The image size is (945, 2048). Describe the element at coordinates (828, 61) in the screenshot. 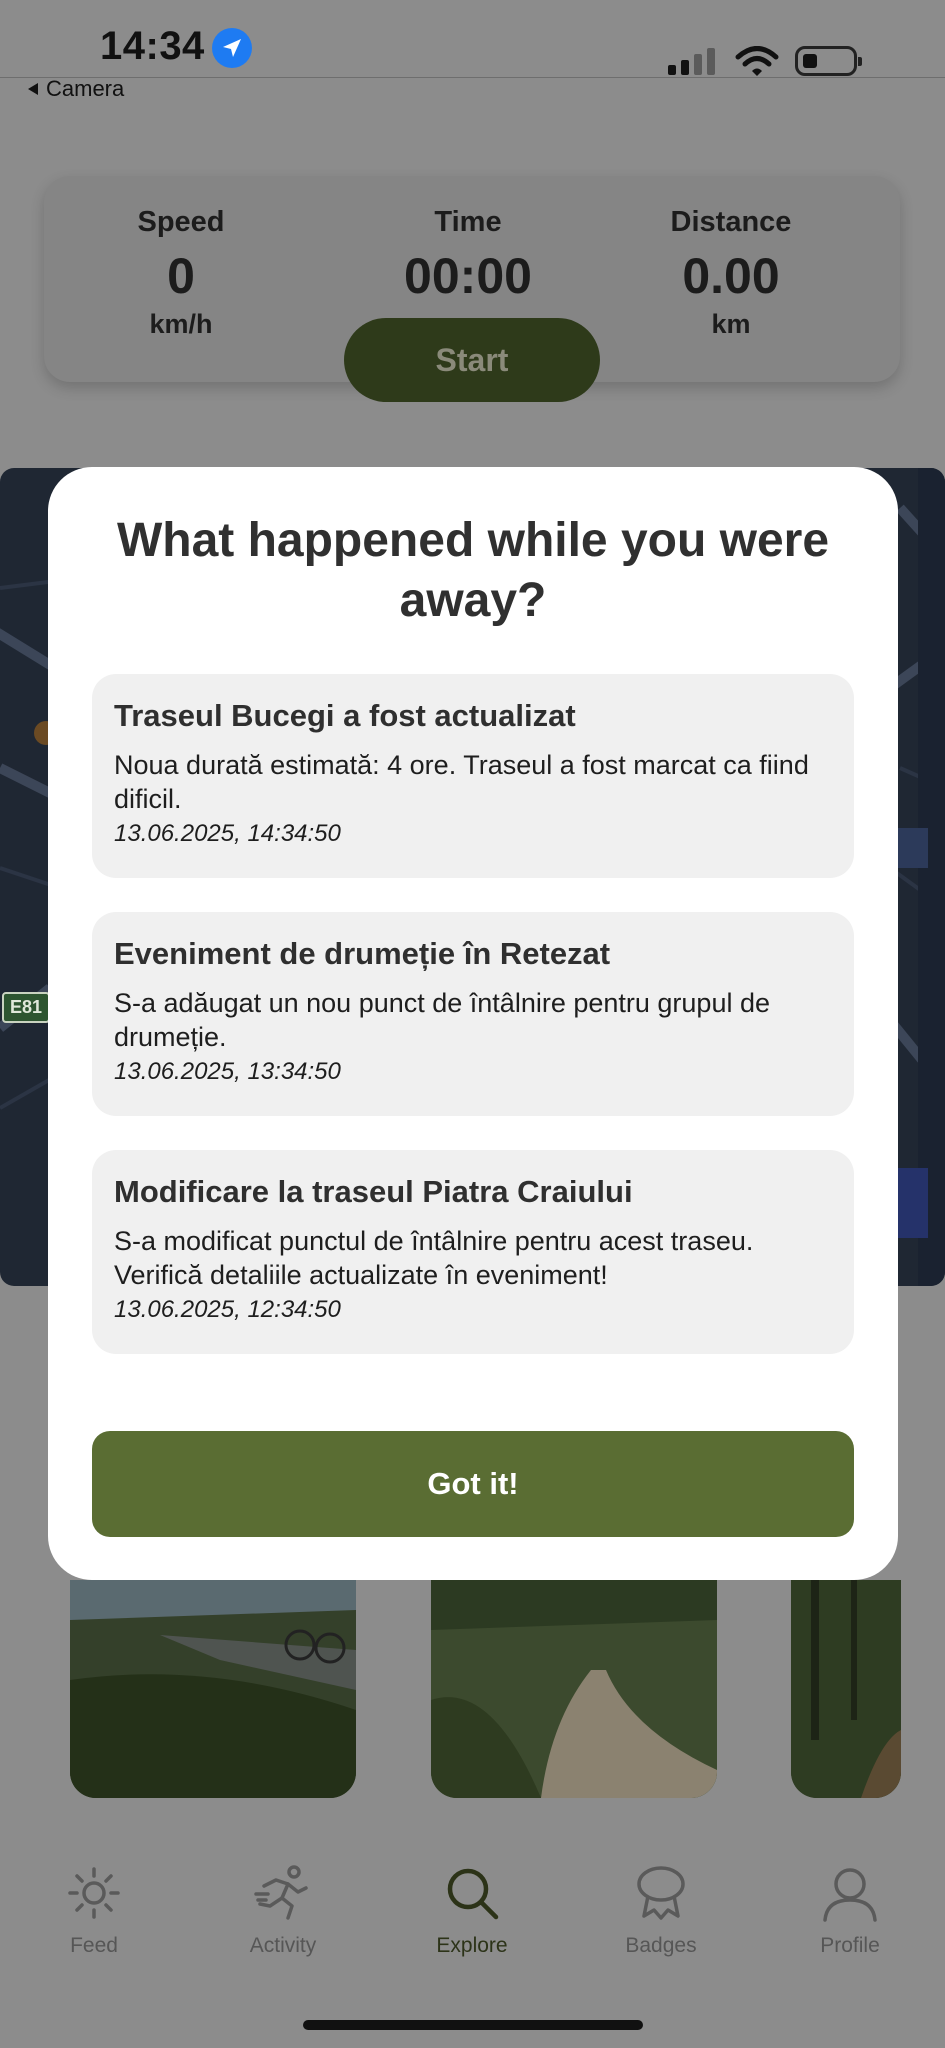

I see `battery-icon` at that location.